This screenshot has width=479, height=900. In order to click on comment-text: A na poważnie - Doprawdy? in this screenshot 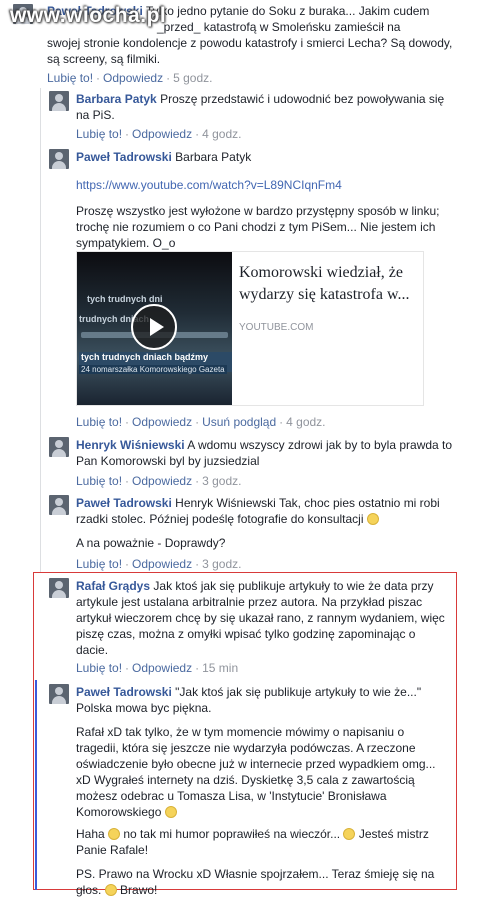, I will do `click(151, 543)`.